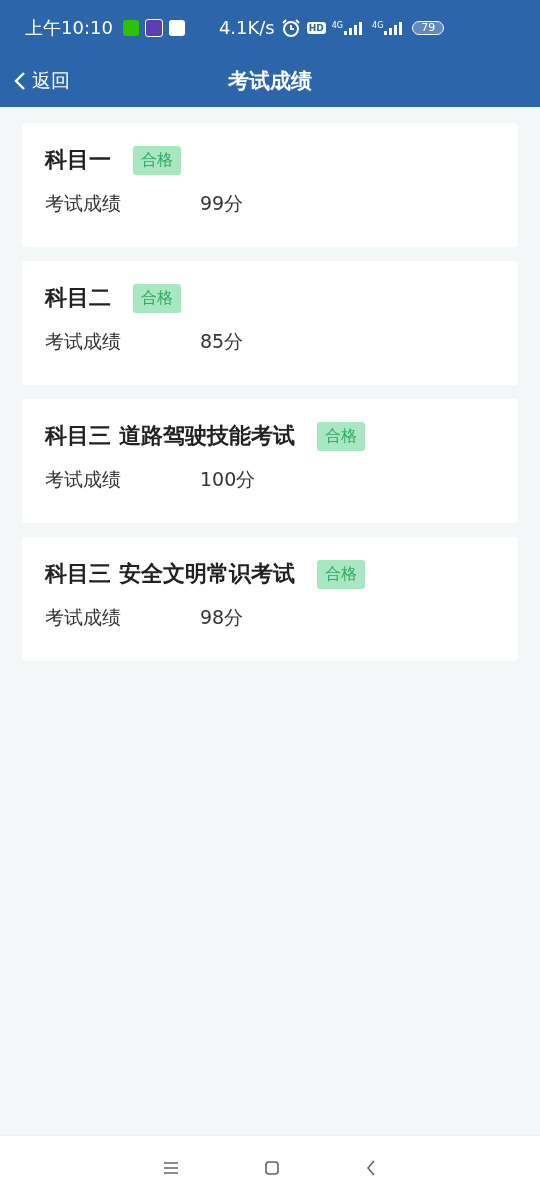  Describe the element at coordinates (228, 479) in the screenshot. I see `score-value: 100分` at that location.